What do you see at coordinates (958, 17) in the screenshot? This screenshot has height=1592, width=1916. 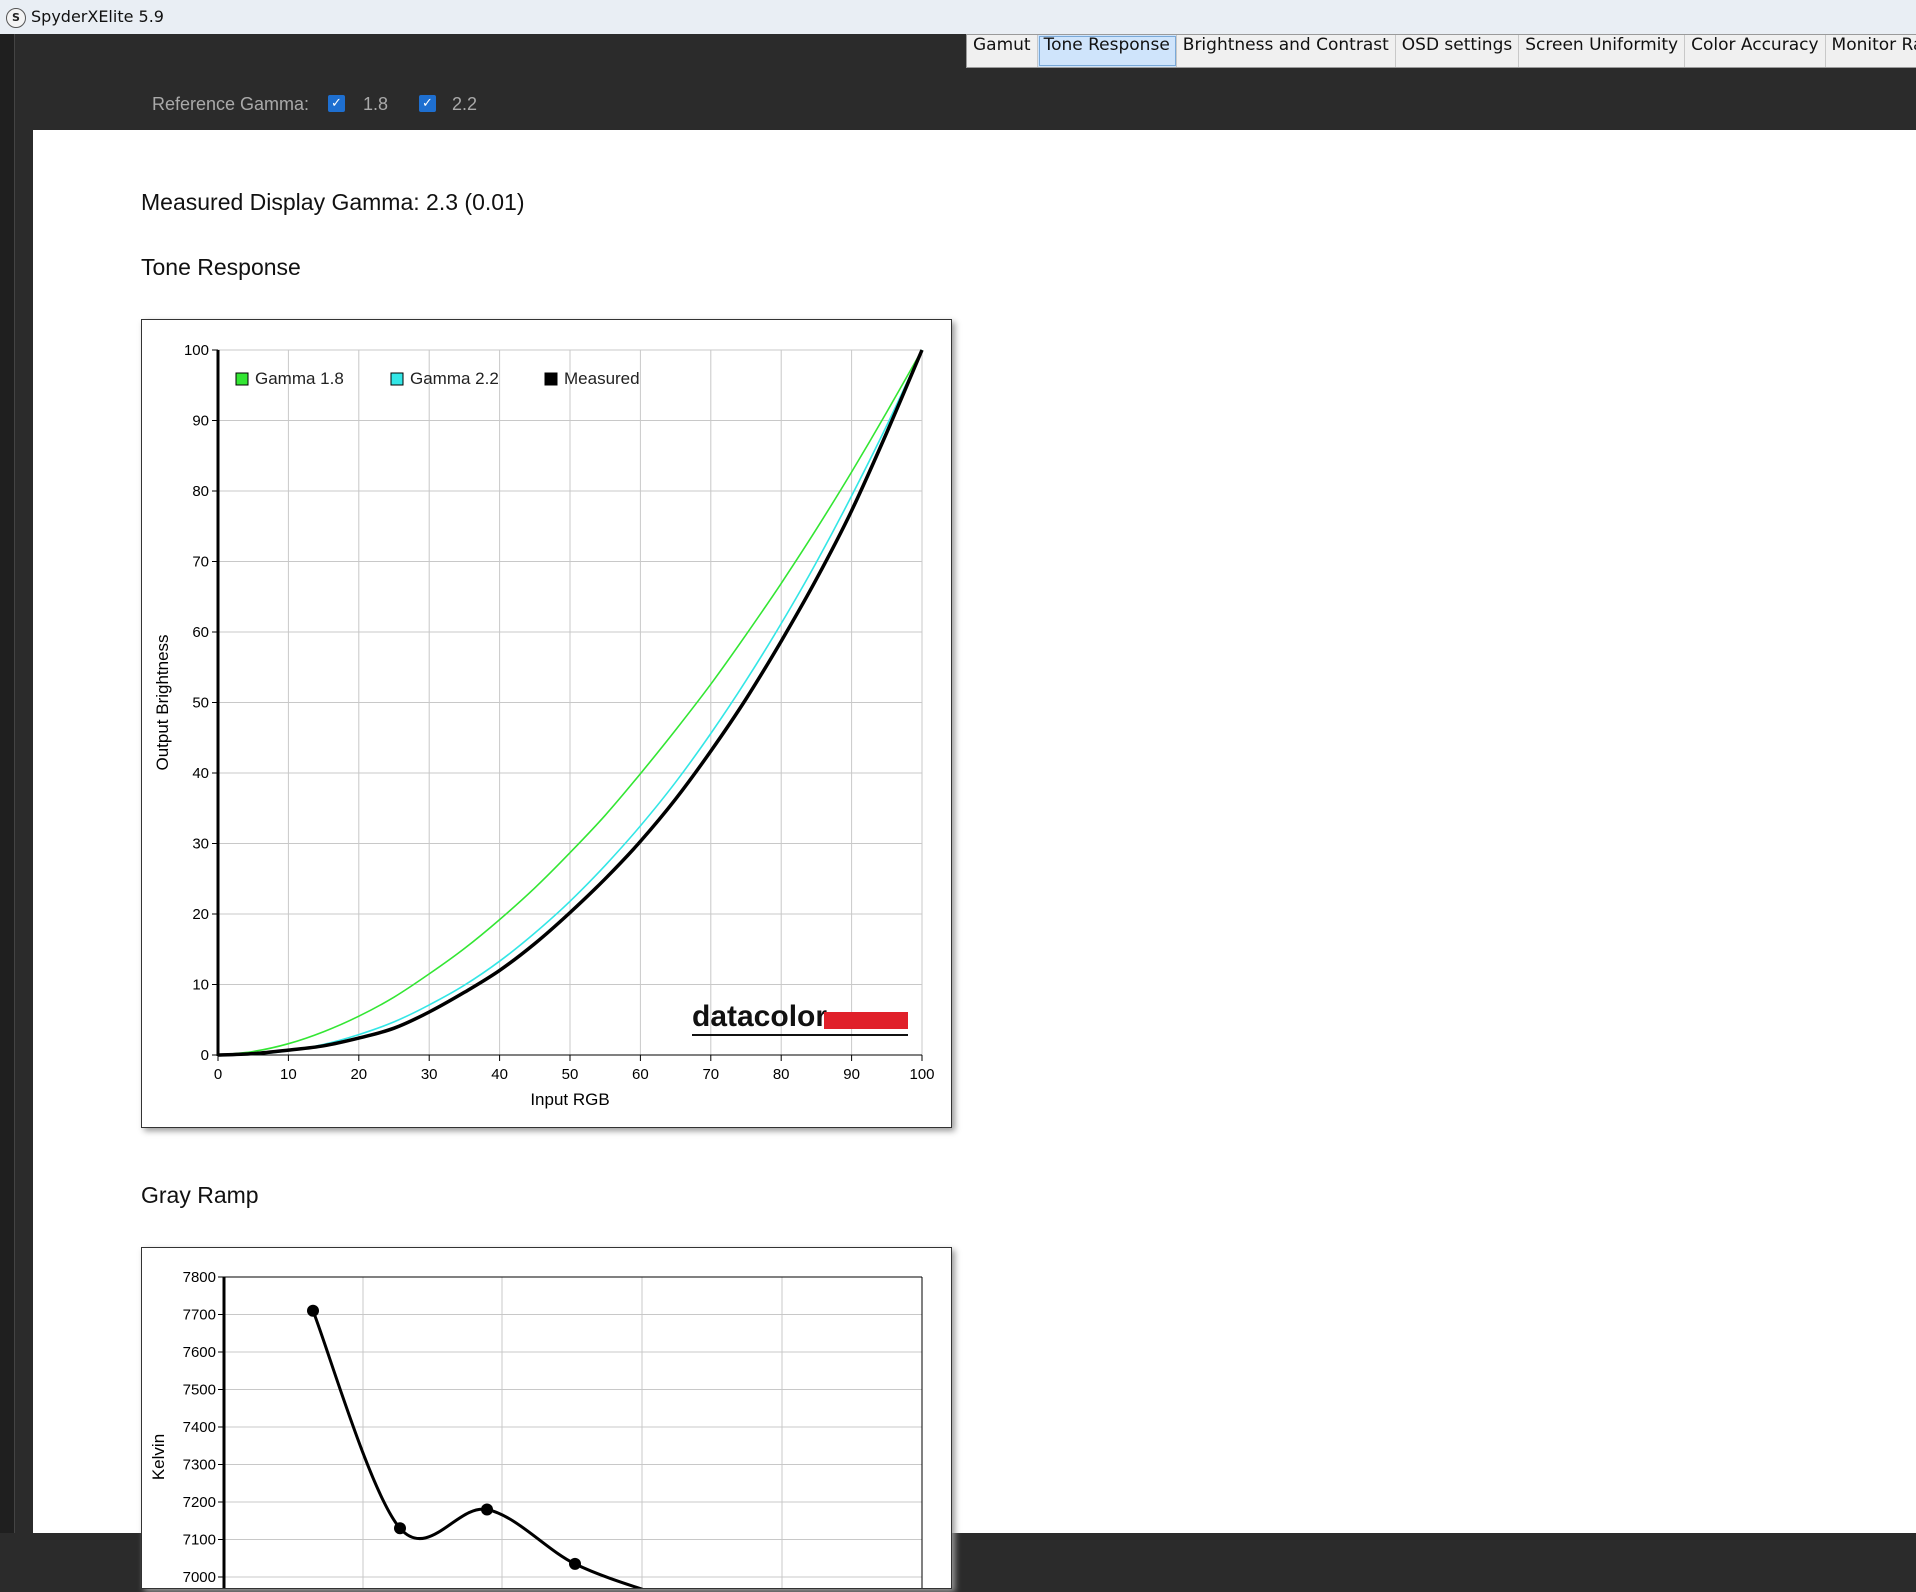 I see `title-bar: S SpyderXElite 5.9` at bounding box center [958, 17].